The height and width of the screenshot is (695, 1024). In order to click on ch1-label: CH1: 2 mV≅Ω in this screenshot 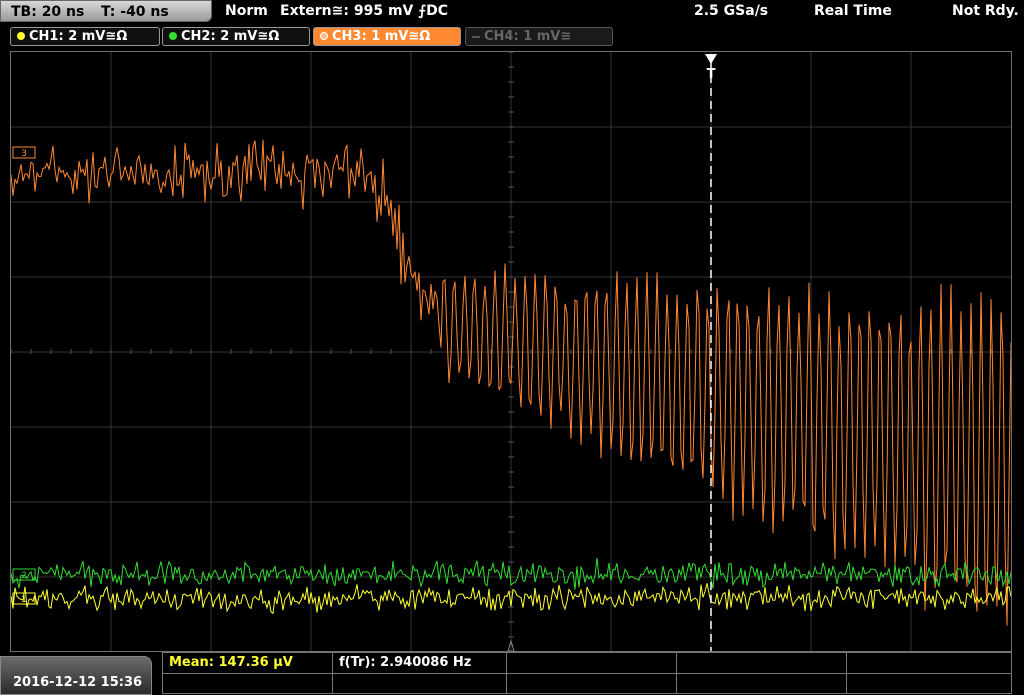, I will do `click(78, 36)`.